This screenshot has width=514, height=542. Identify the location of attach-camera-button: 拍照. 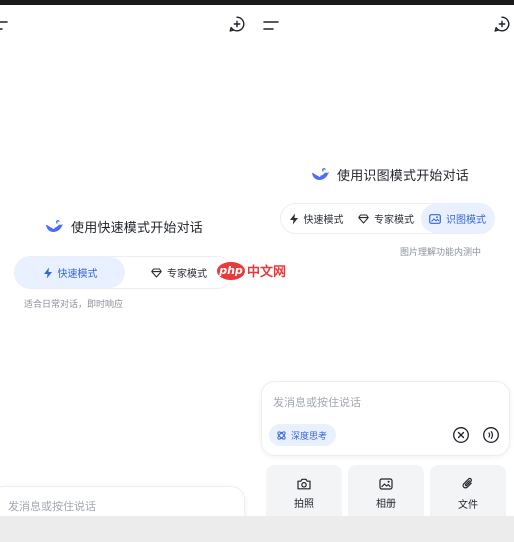
(304, 494).